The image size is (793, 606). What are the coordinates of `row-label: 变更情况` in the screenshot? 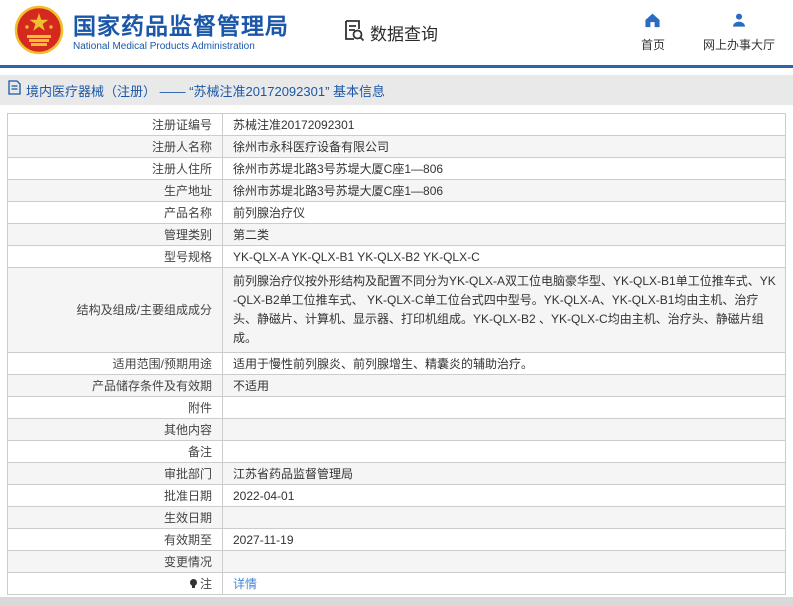 It's located at (115, 561).